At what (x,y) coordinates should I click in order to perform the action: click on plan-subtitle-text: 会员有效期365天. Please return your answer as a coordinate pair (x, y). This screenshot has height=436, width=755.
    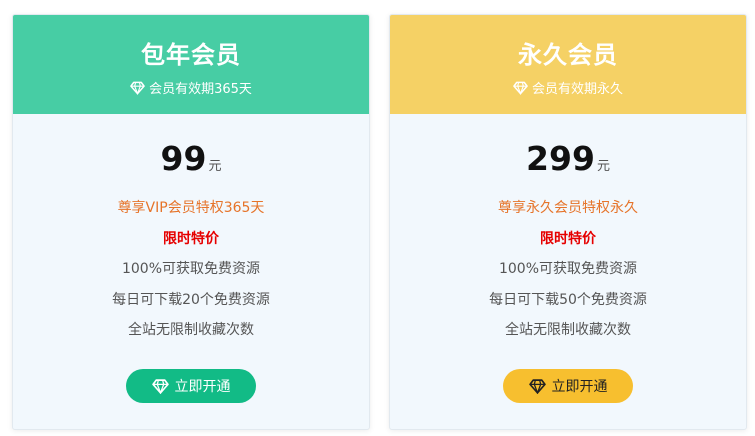
    Looking at the image, I should click on (200, 89).